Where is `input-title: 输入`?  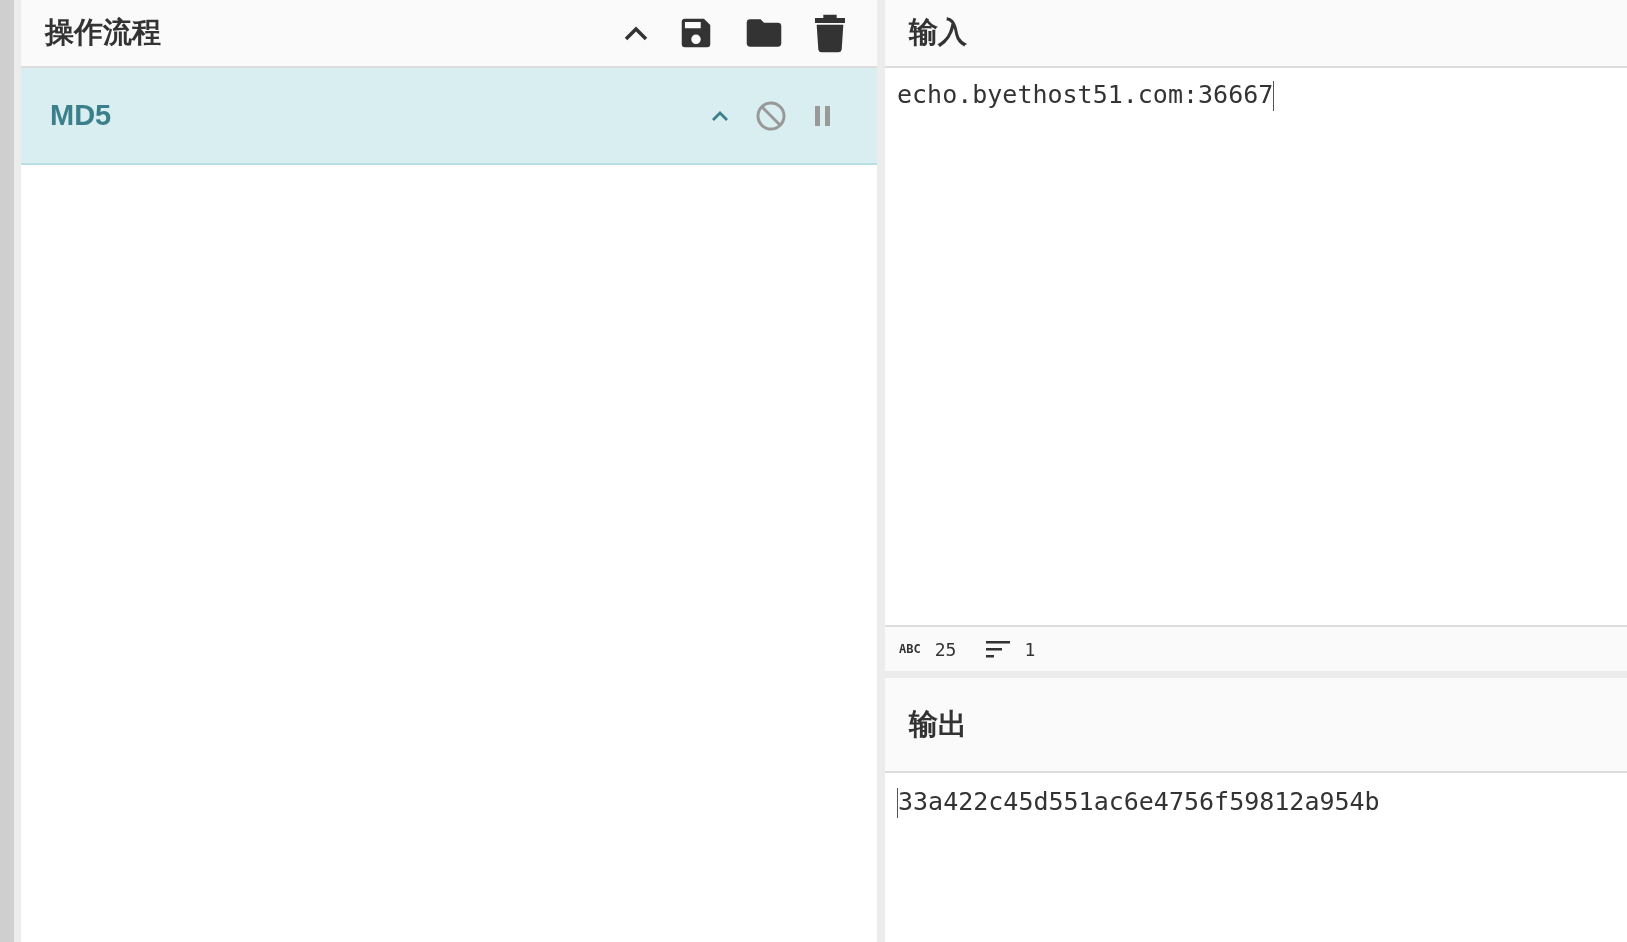 input-title: 输入 is located at coordinates (938, 32).